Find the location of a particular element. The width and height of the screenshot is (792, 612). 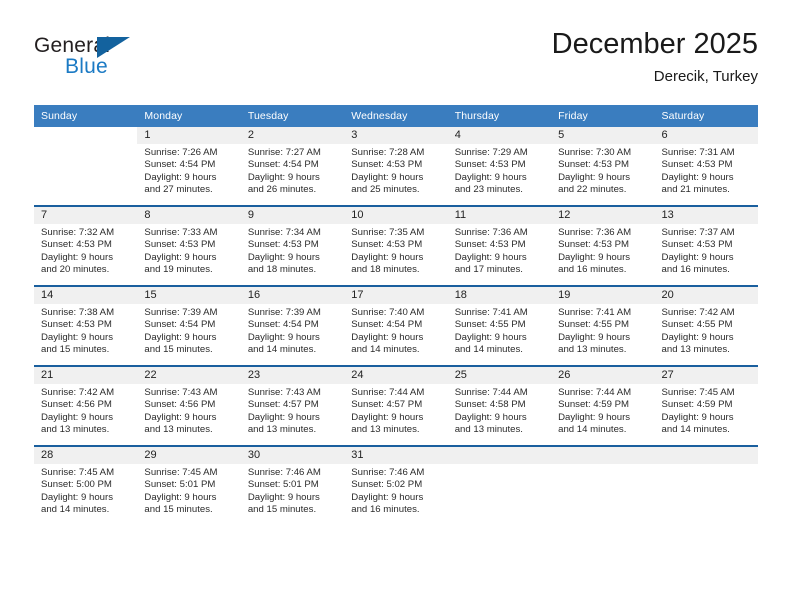

day-number: 6 is located at coordinates (706, 135).